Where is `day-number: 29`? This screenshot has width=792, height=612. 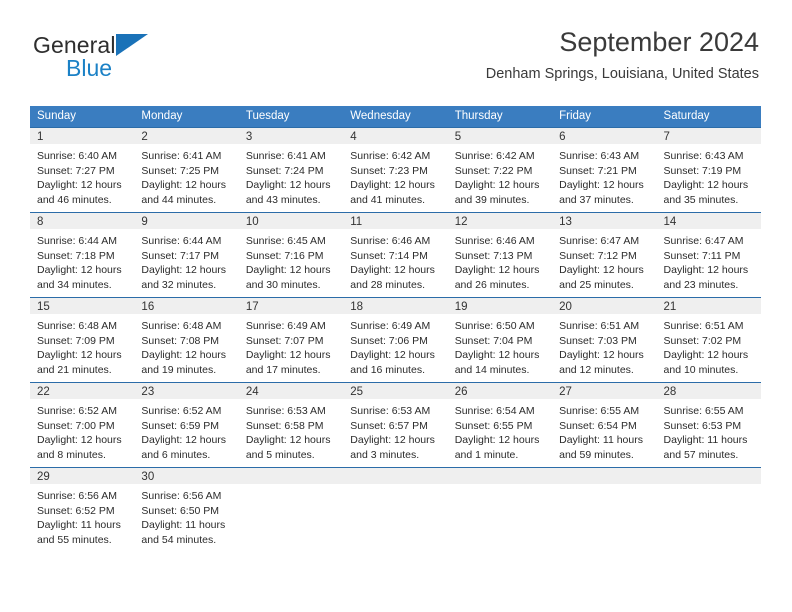 day-number: 29 is located at coordinates (82, 475).